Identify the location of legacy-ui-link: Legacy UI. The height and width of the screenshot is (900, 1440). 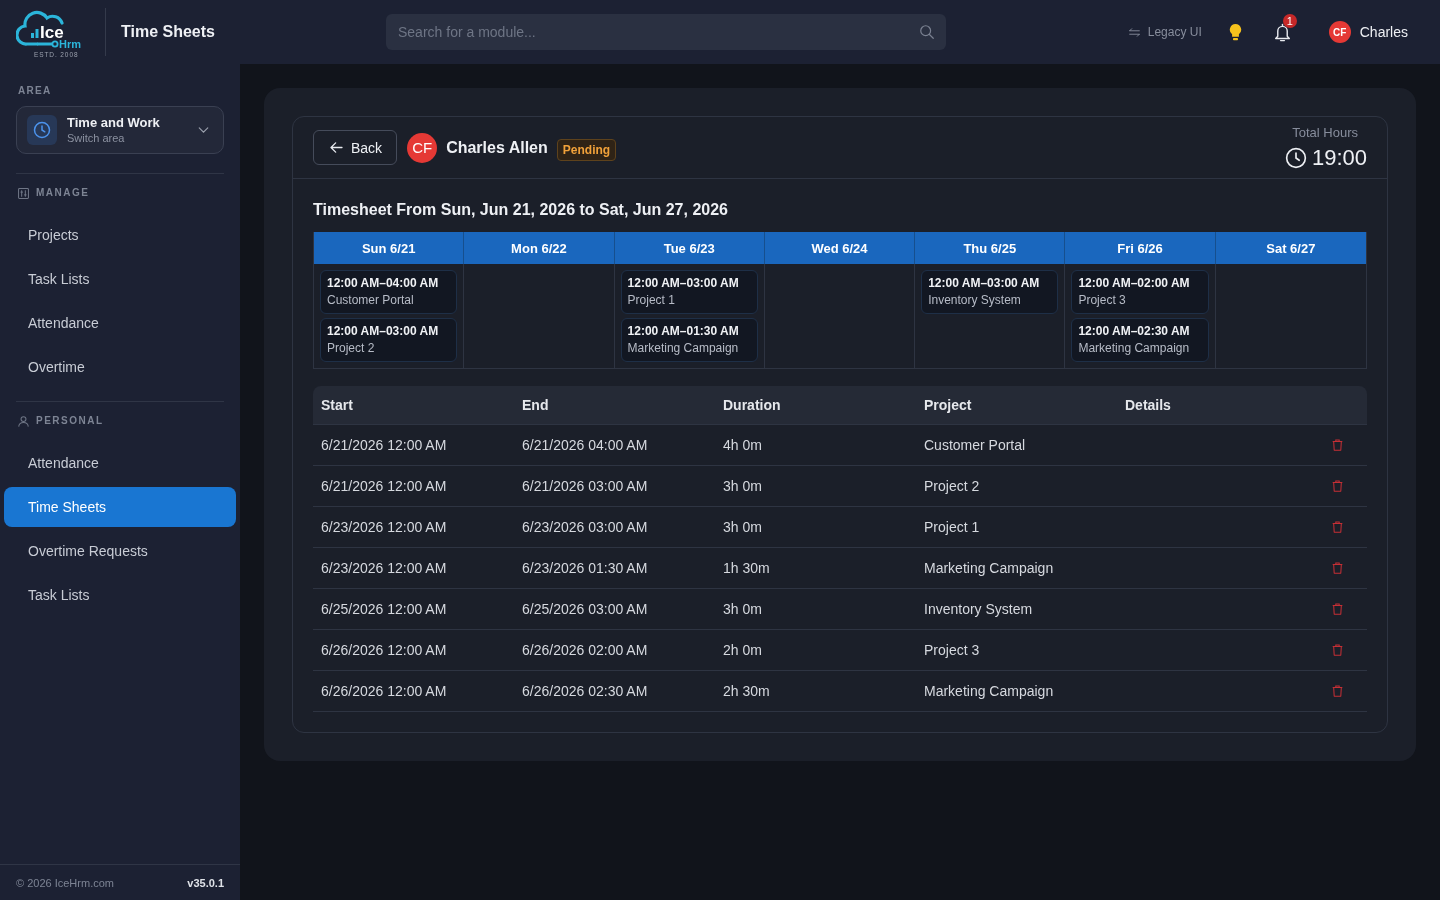
(1165, 32).